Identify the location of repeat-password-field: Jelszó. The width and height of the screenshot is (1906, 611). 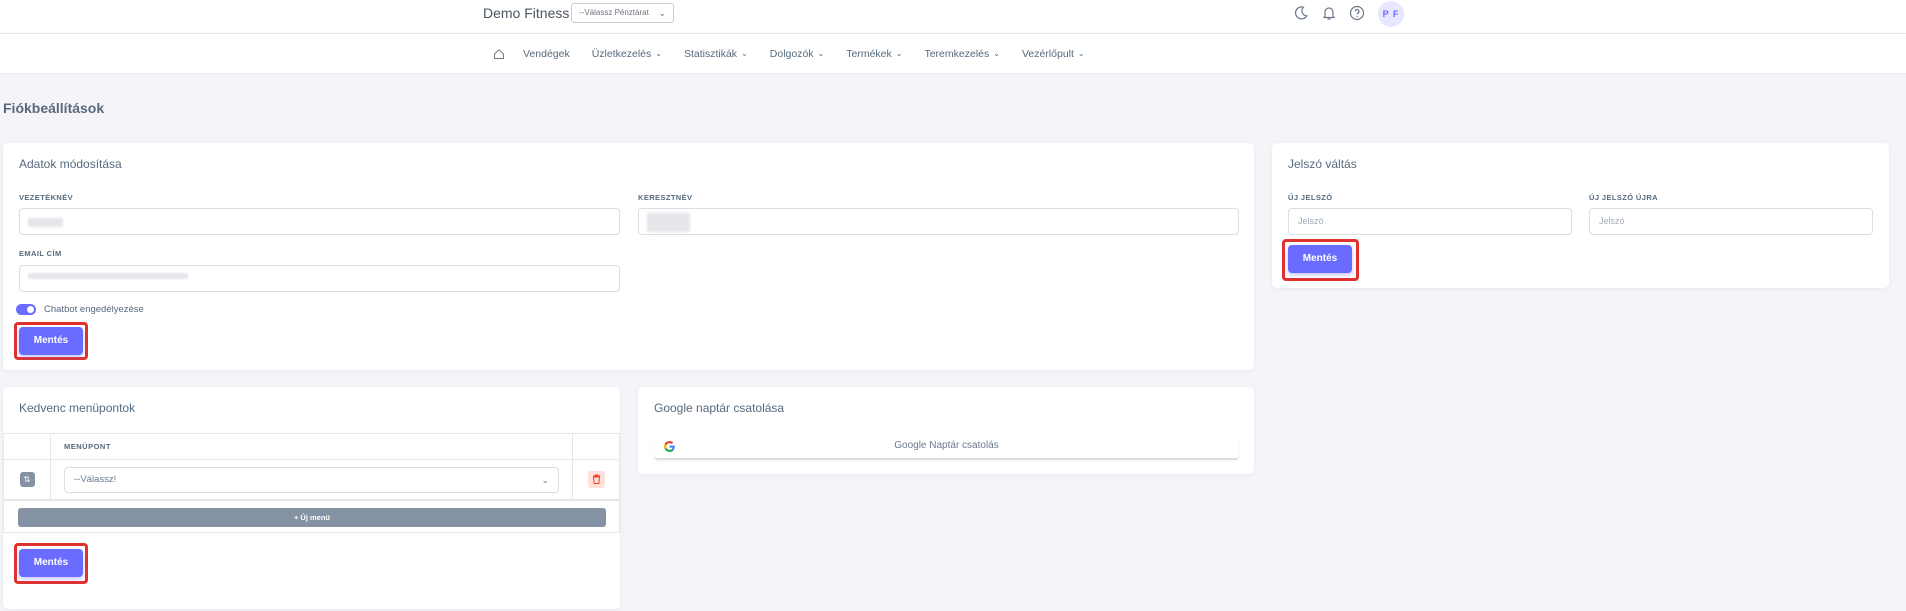
(1731, 221).